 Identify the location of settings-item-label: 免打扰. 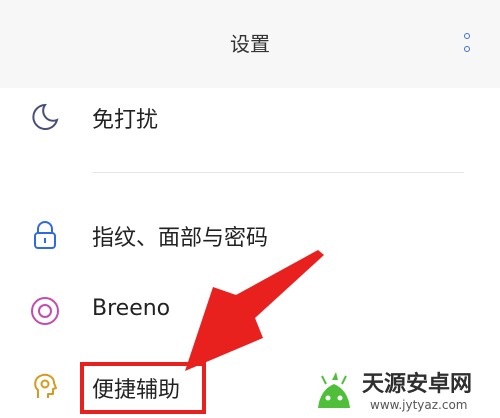
(125, 120).